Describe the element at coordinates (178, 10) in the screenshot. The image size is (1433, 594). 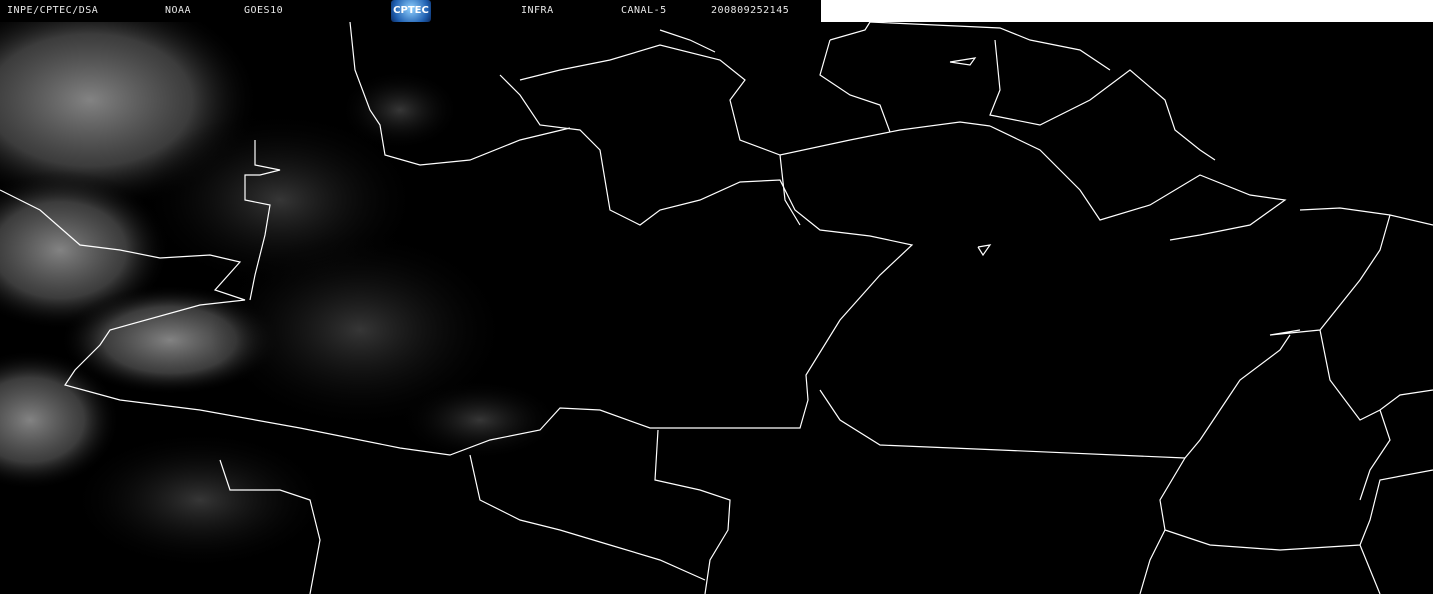
I see `agency-label: NOAA` at that location.